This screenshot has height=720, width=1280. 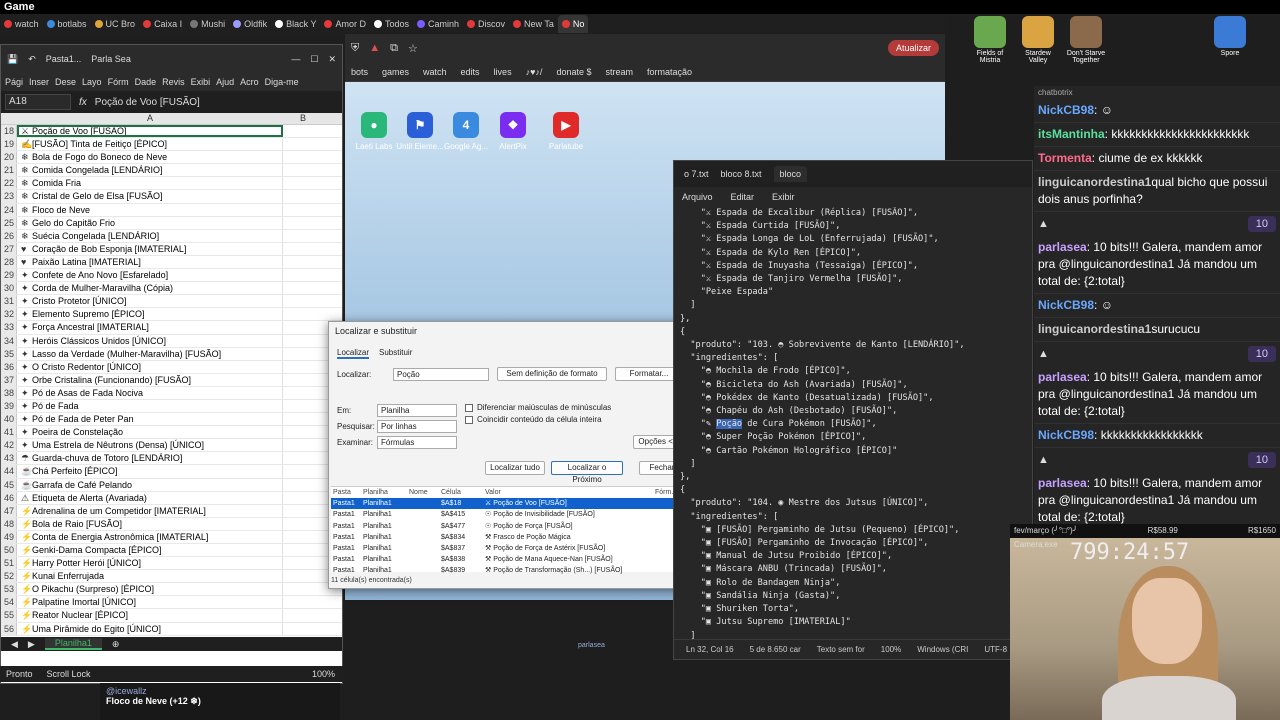 I want to click on cell-a: ♥ Coração de Bob Esponja [IMATERIAL], so click(x=150, y=248).